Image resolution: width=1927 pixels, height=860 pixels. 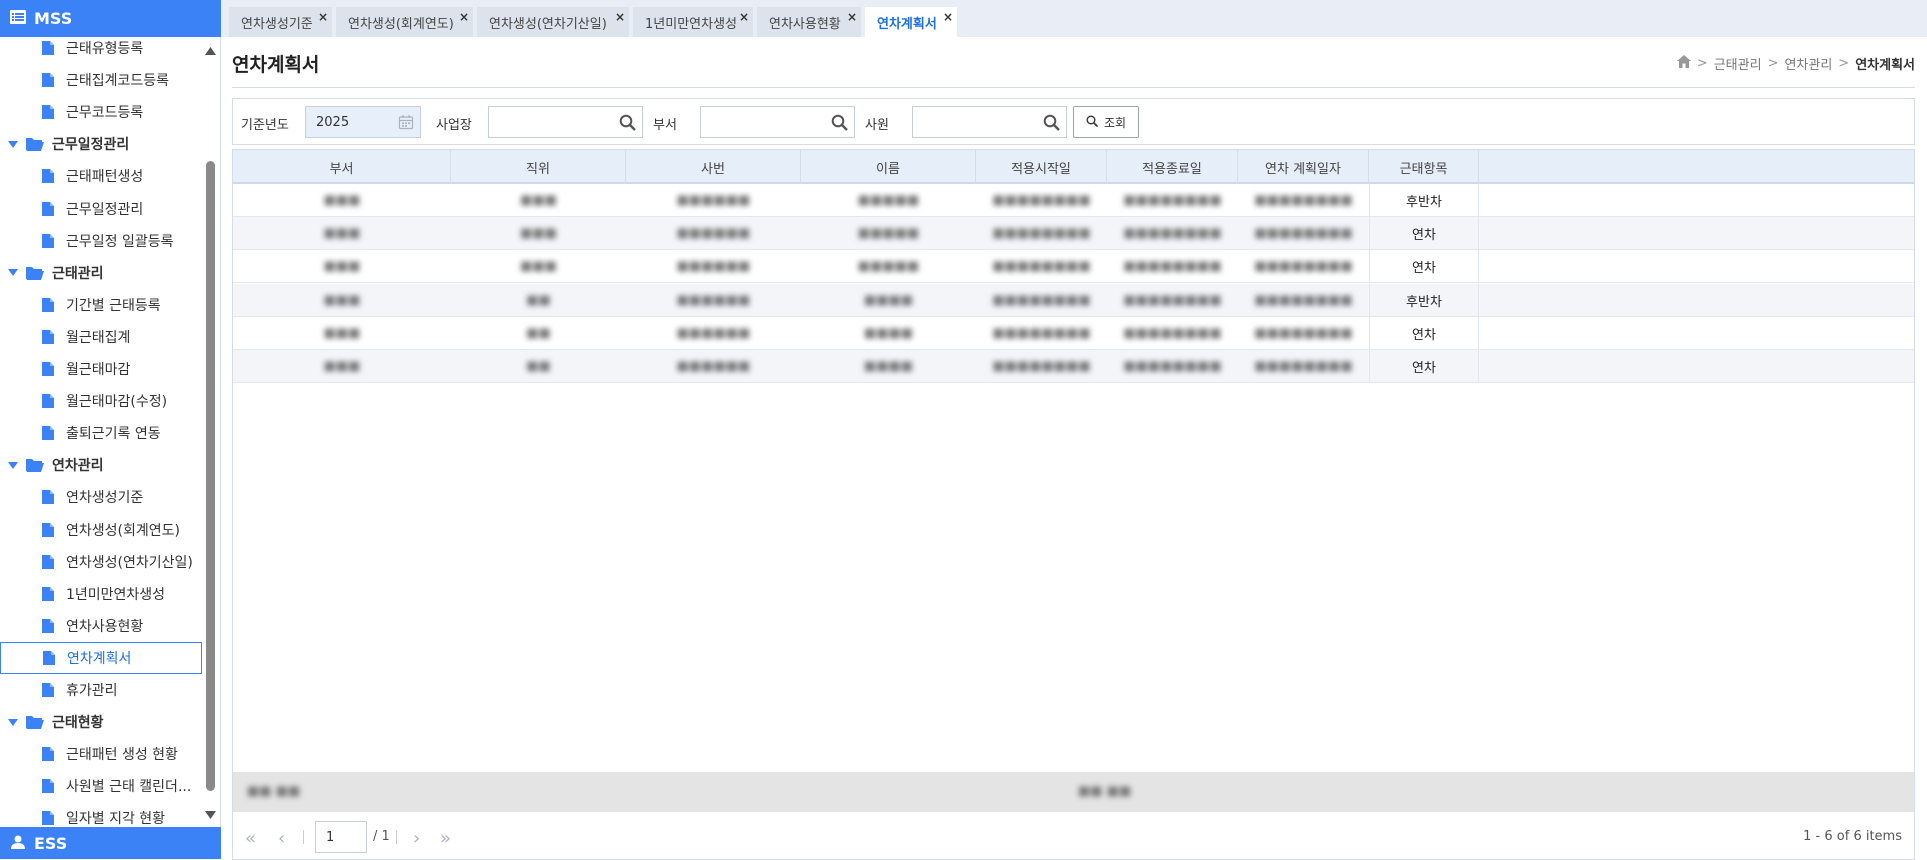 What do you see at coordinates (341, 837) in the screenshot?
I see `page-number-input: 1` at bounding box center [341, 837].